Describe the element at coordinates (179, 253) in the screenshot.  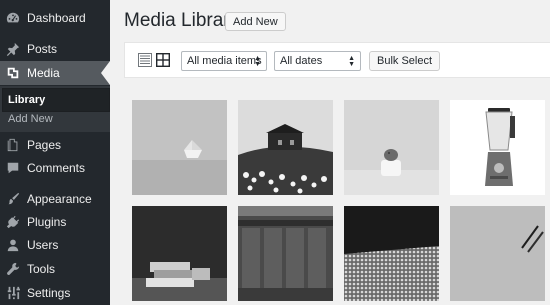
I see `media-thumbnail-stacked-books` at that location.